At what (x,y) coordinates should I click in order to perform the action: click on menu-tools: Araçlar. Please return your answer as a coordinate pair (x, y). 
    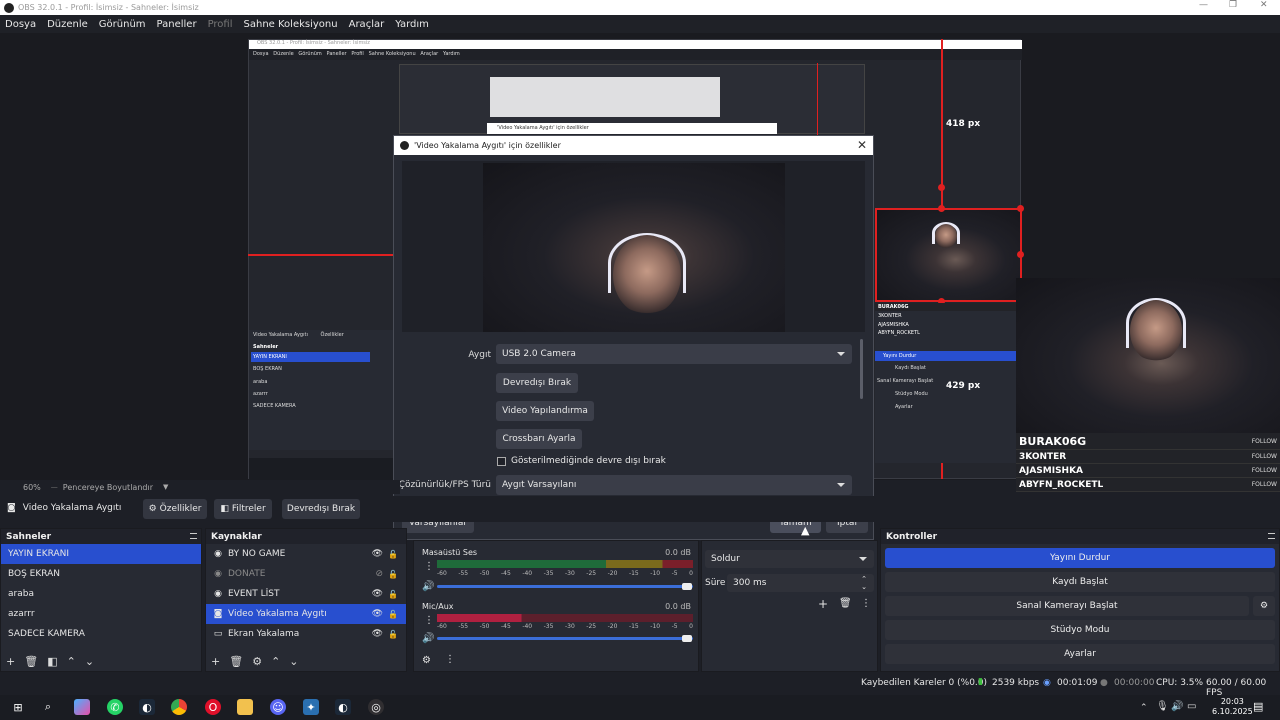
    Looking at the image, I should click on (367, 24).